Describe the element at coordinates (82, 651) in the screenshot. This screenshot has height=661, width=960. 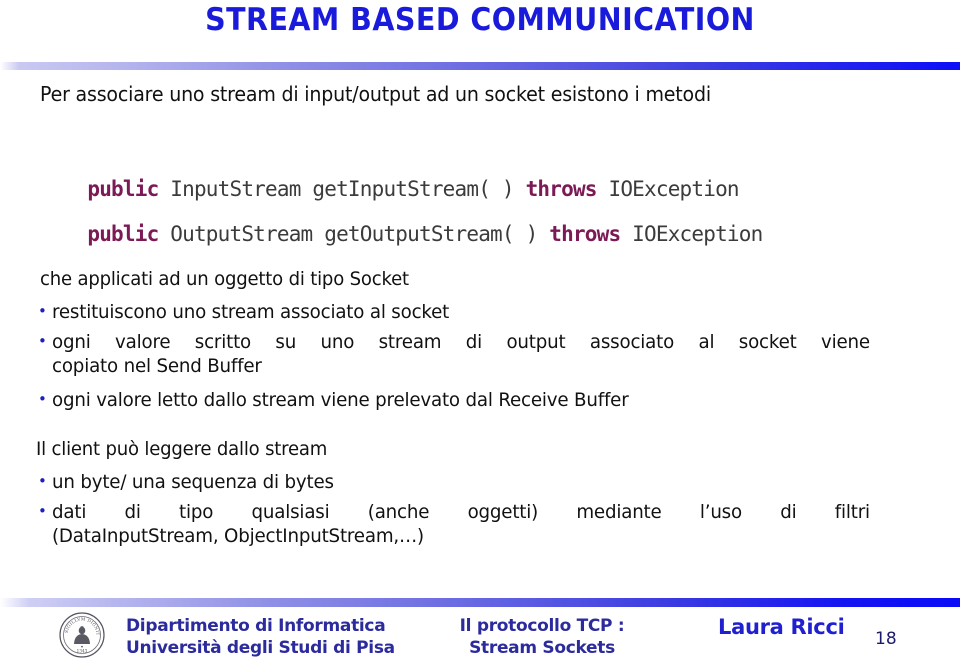
I see `svg-text: 1343` at that location.